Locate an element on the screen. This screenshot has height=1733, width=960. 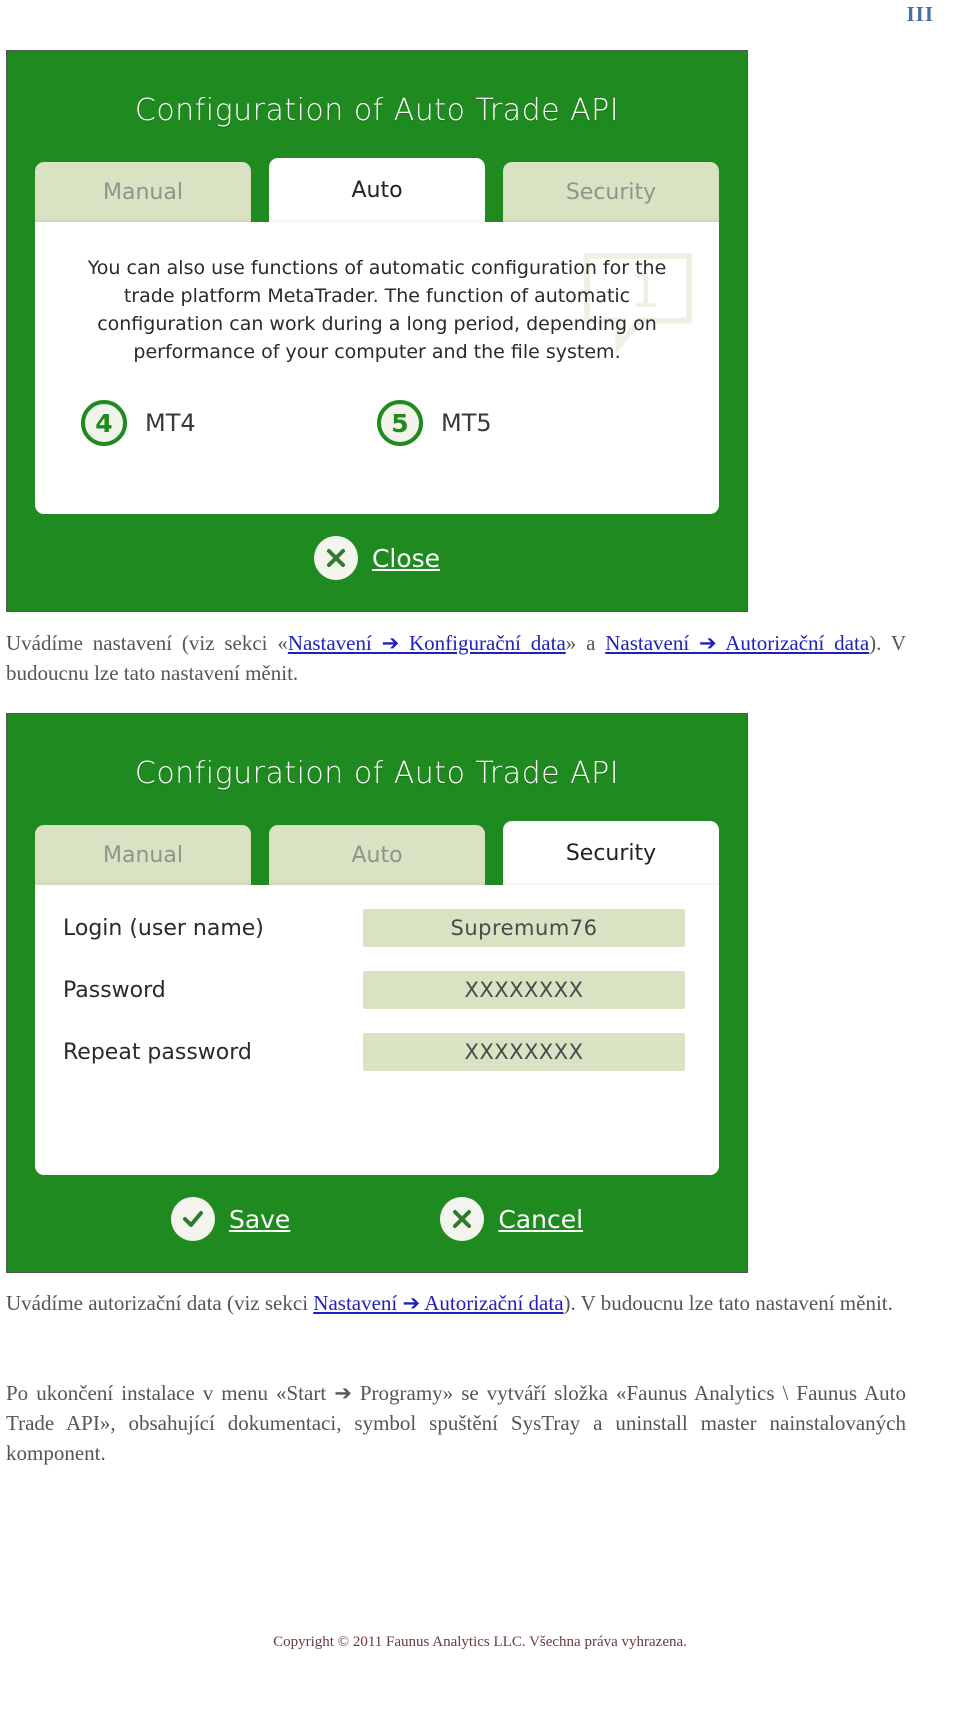
password-input: XXXXXXXX is located at coordinates (524, 990).